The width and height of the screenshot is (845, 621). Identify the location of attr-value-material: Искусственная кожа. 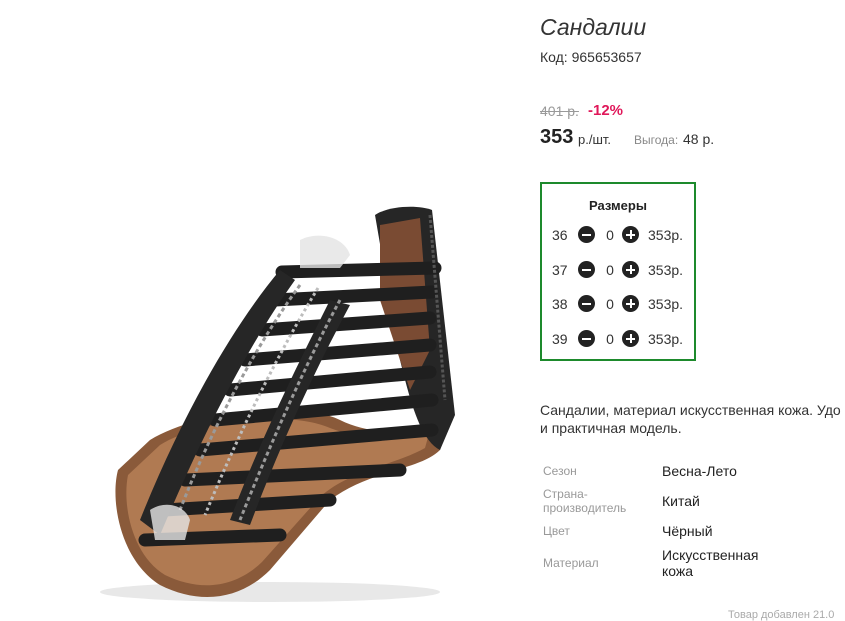
(710, 563).